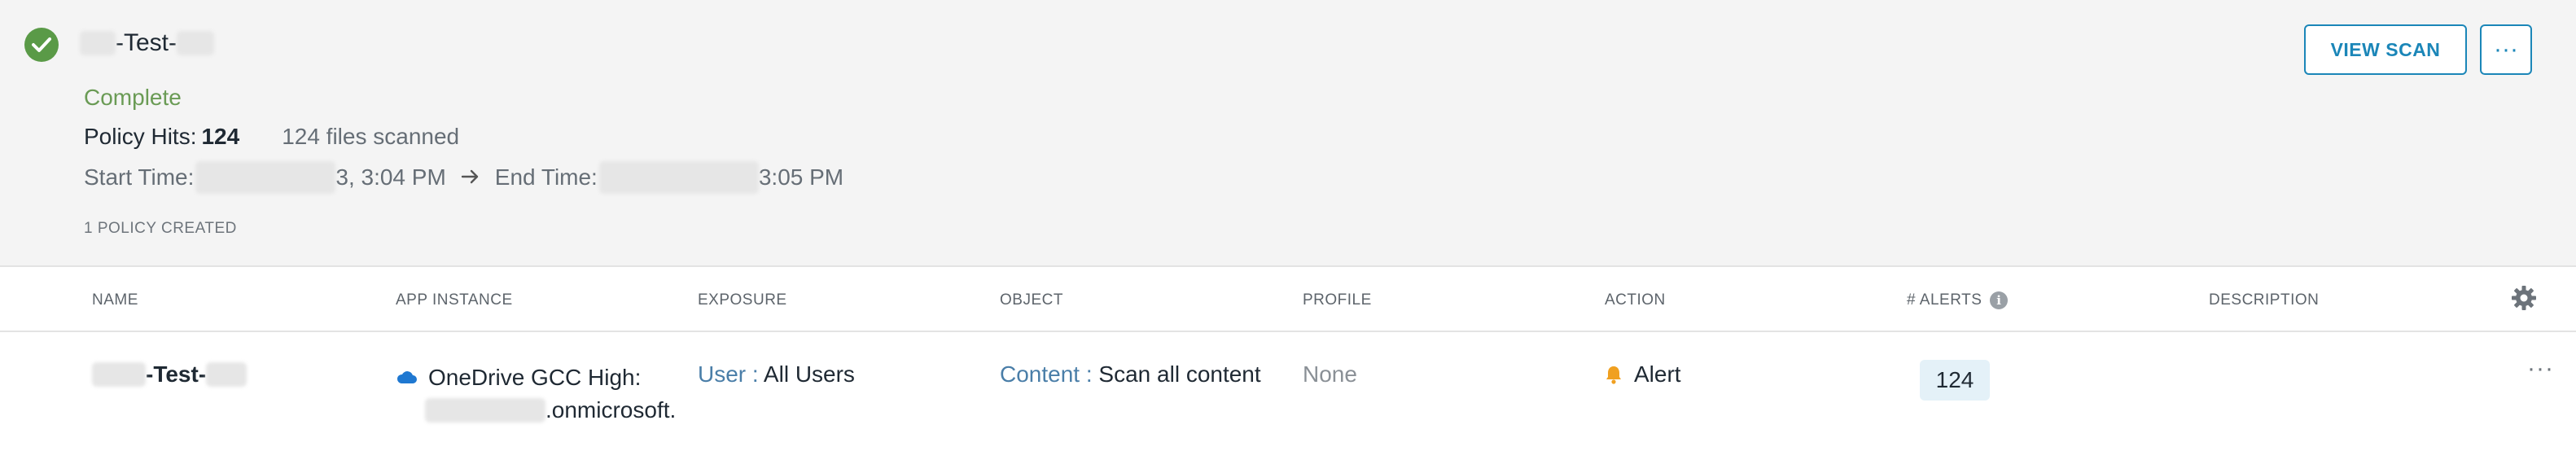  I want to click on object-value: Scan all content, so click(1179, 374).